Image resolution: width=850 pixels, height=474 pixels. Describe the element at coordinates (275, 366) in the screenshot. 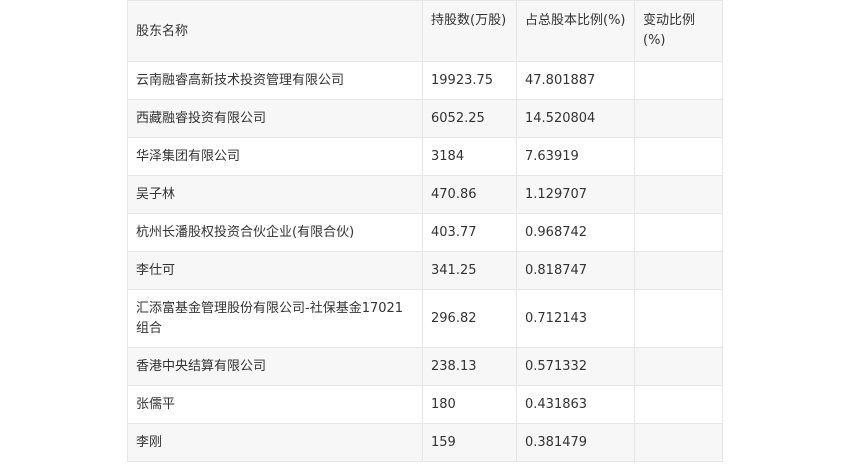

I see `cell-shareholder-name: 香港中央结算有限公司` at that location.